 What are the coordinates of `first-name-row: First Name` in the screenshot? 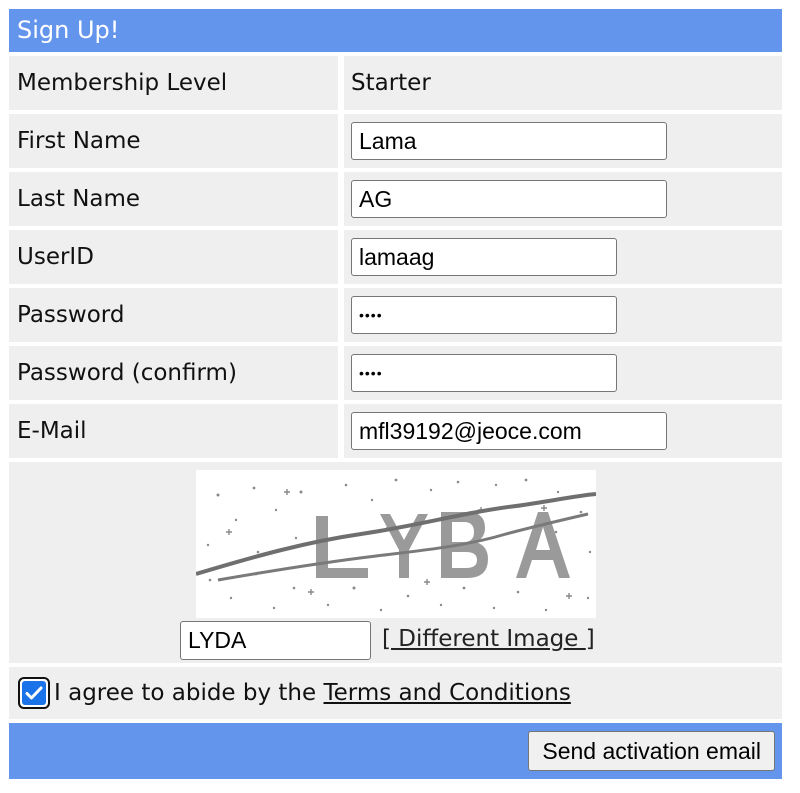 It's located at (395, 141).